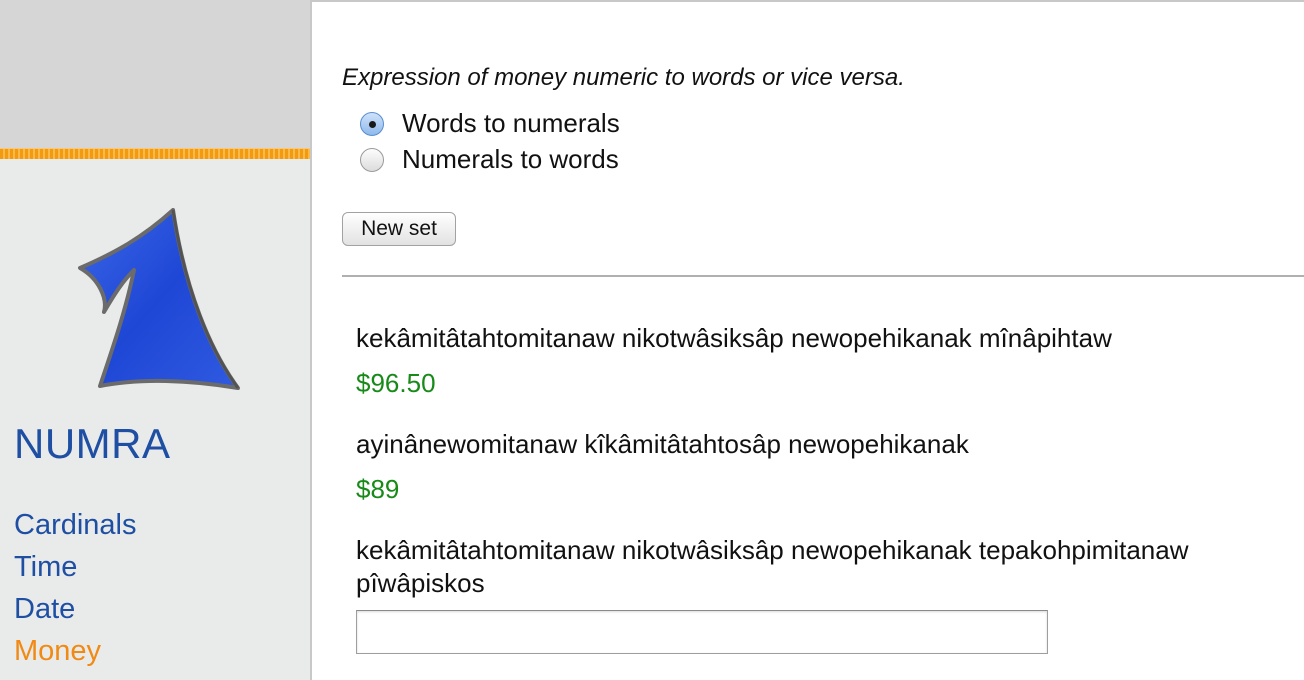  I want to click on mode-label: Words to numerals, so click(511, 123).